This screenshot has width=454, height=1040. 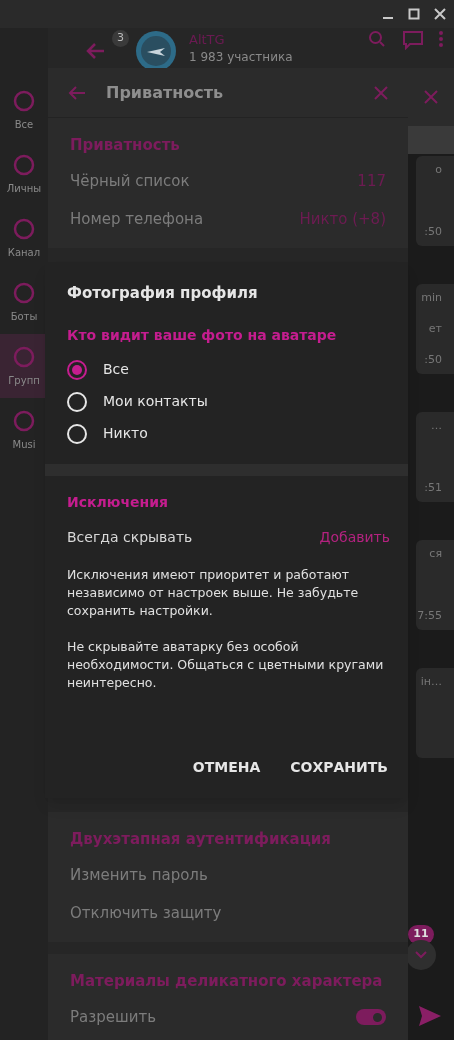 I want to click on member-count: 1 983 участника, so click(x=241, y=56).